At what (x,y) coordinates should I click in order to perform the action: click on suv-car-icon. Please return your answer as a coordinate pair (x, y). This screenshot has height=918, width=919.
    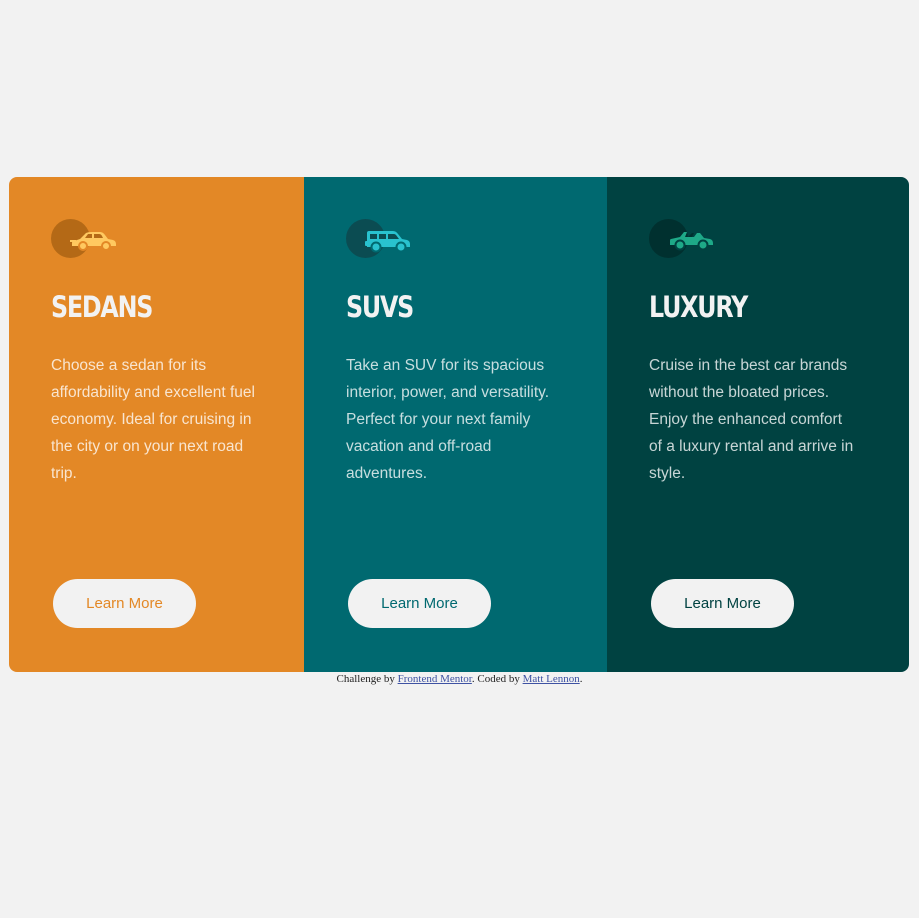
    Looking at the image, I should click on (380, 239).